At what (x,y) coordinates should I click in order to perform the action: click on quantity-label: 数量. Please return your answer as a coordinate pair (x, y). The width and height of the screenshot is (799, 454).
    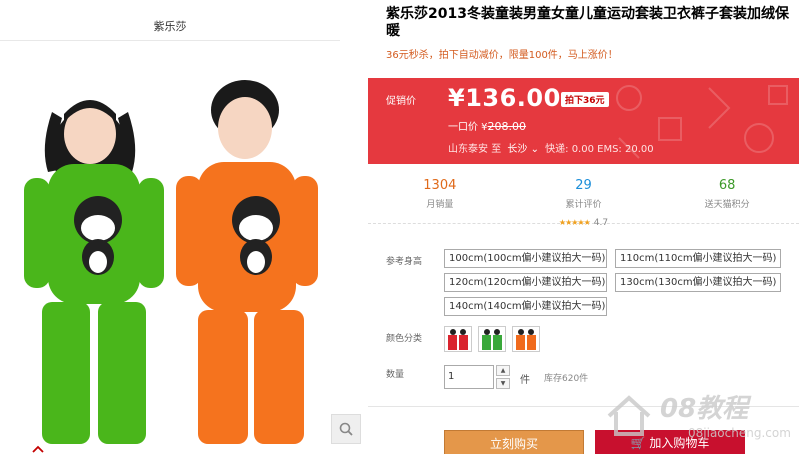
    Looking at the image, I should click on (395, 375).